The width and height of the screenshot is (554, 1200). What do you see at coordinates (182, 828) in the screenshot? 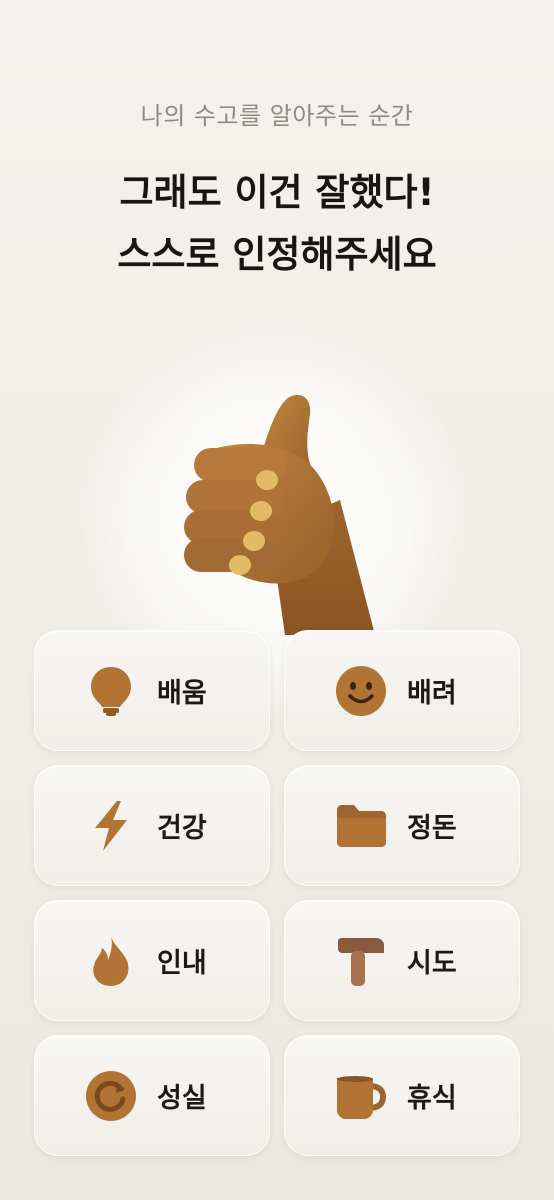
I see `category-label: 건강` at bounding box center [182, 828].